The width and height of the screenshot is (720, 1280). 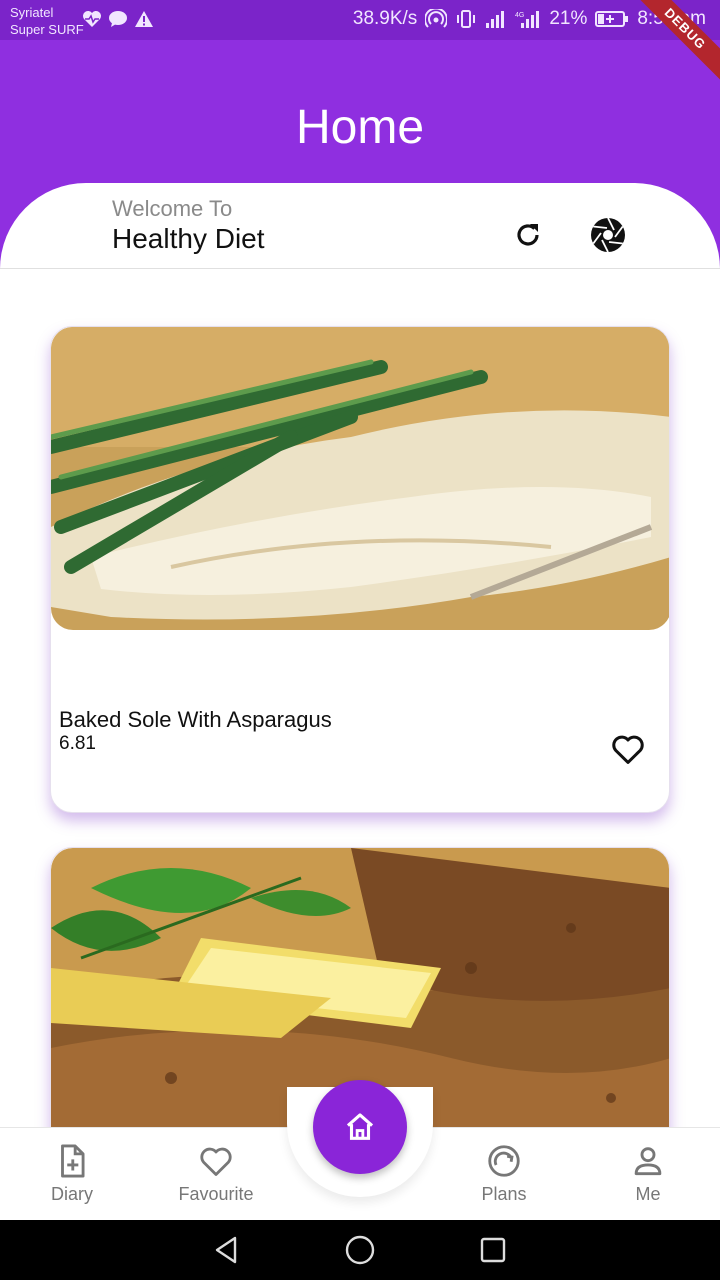 I want to click on status-notification-icons, so click(x=118, y=19).